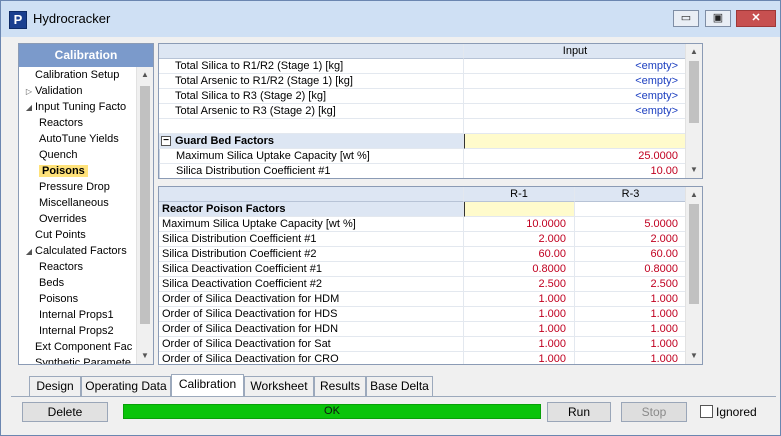  Describe the element at coordinates (519, 269) in the screenshot. I see `r1-value-cell: 0.8000` at that location.